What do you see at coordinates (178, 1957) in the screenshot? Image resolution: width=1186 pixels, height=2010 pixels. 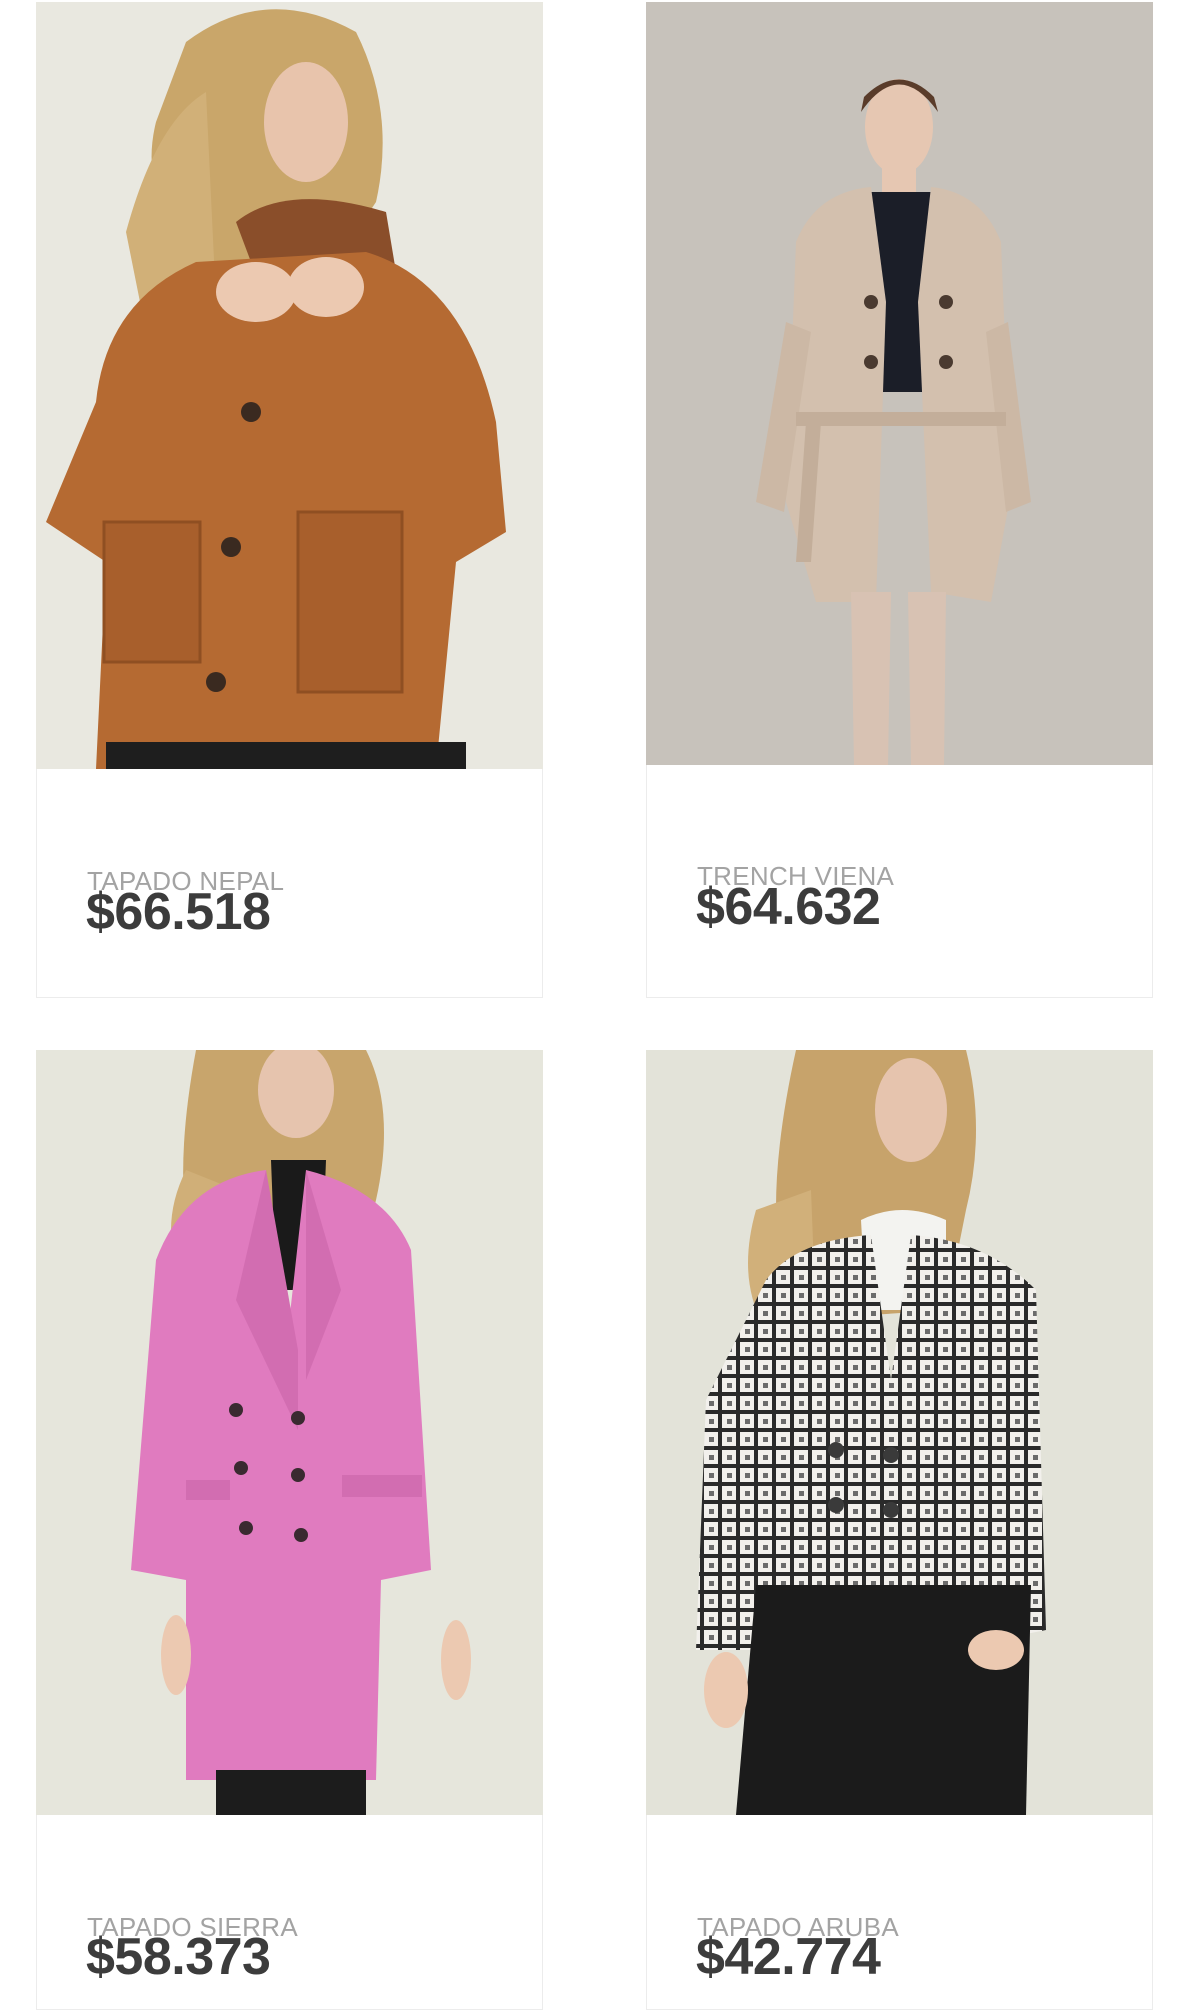 I see `product-price: $58.373` at bounding box center [178, 1957].